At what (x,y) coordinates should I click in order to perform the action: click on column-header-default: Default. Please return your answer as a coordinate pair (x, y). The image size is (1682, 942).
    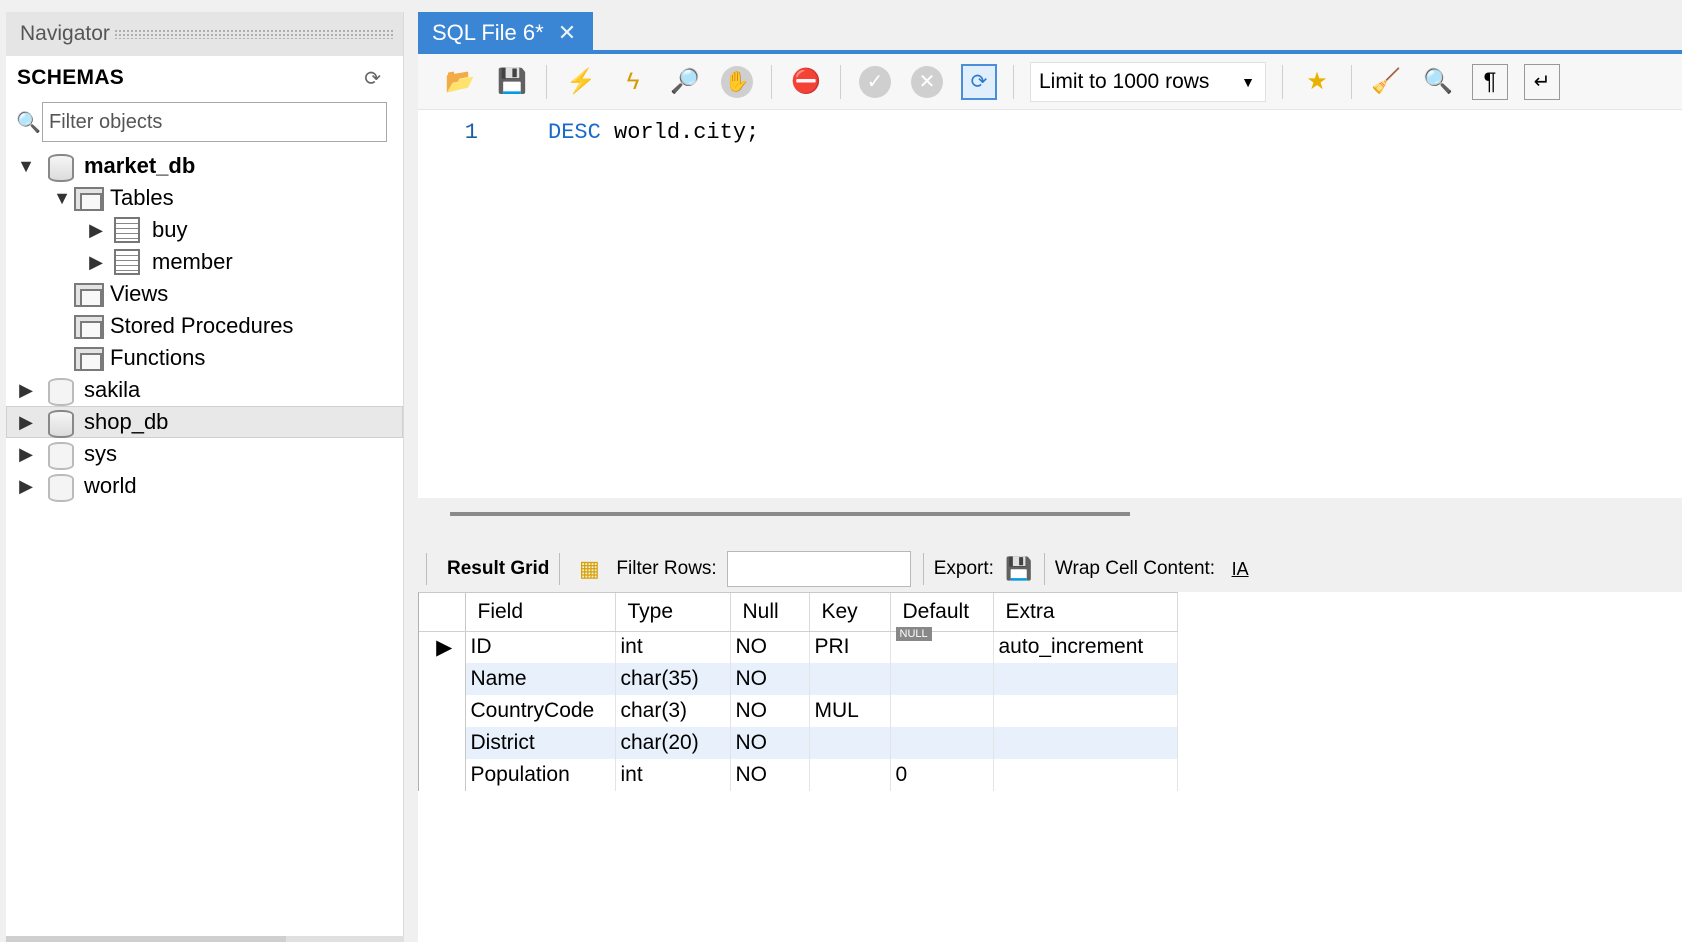
    Looking at the image, I should click on (942, 612).